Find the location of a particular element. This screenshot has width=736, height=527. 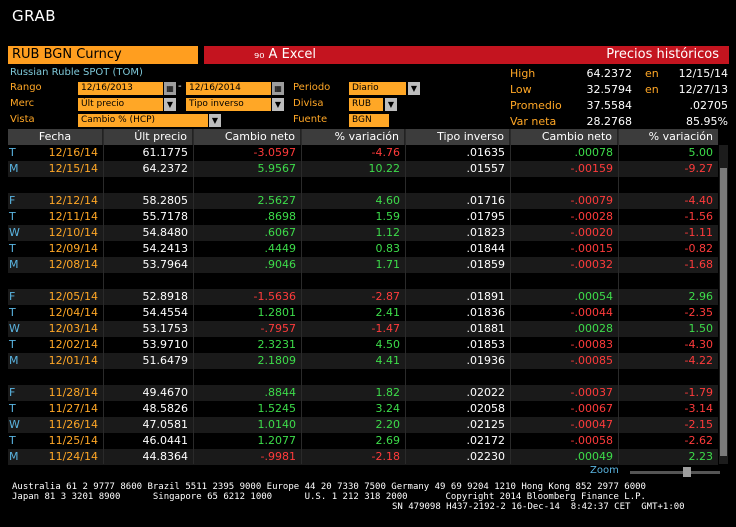

row-date: 12/09/14 is located at coordinates (73, 248).